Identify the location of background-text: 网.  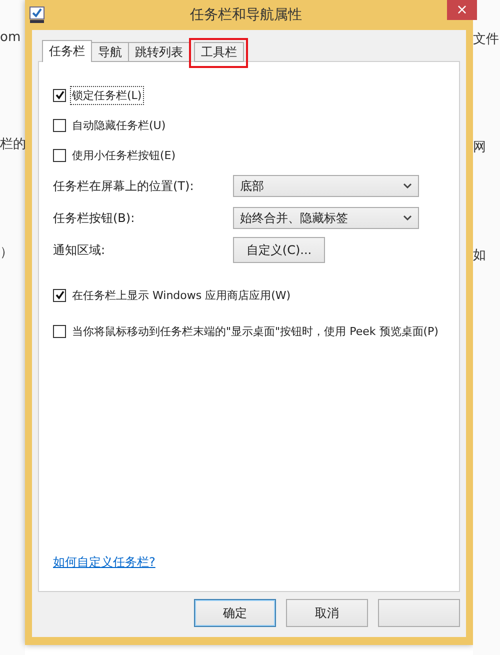
(480, 147).